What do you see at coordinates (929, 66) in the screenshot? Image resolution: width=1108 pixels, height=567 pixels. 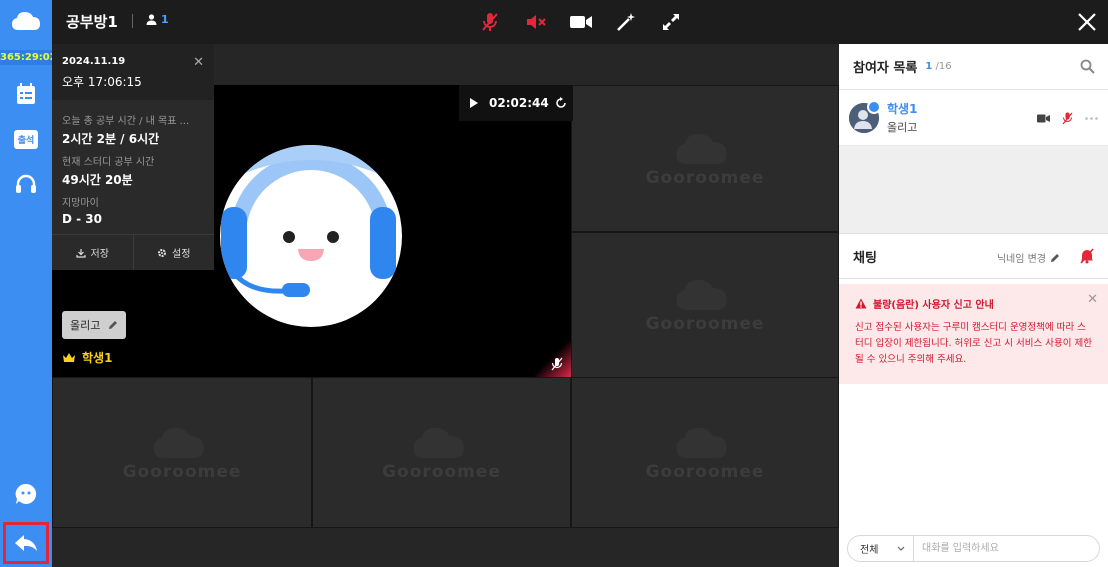 I see `participants-current: 1` at bounding box center [929, 66].